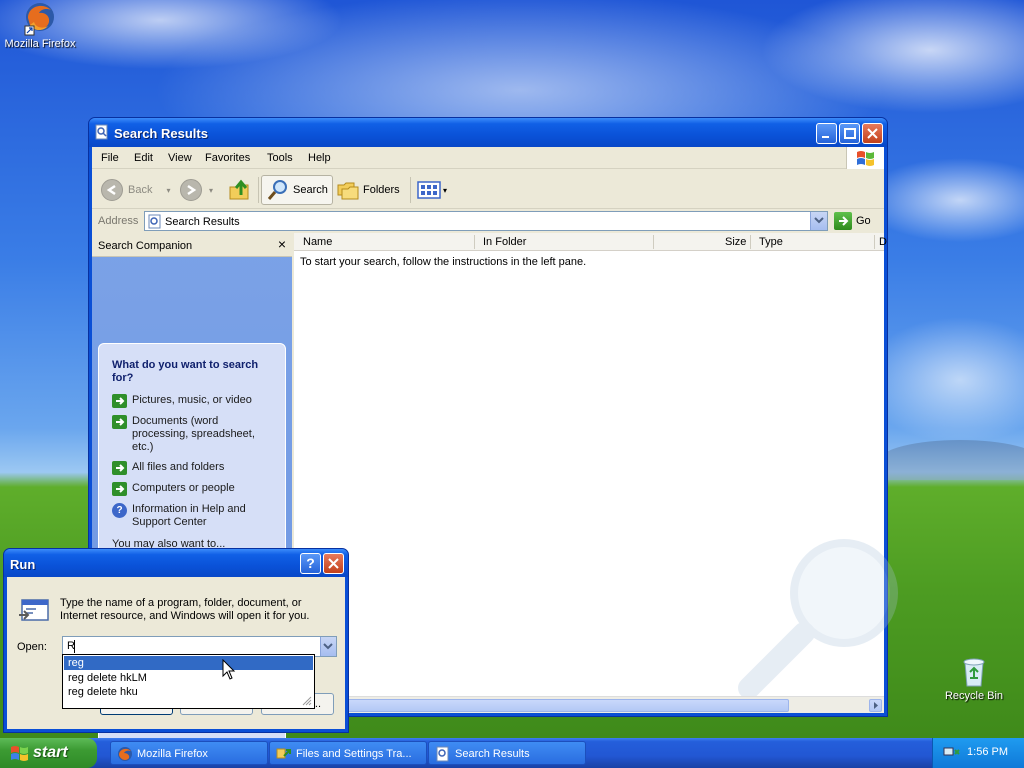 The width and height of the screenshot is (1024, 768). What do you see at coordinates (202, 222) in the screenshot?
I see `address-value: Search Results` at bounding box center [202, 222].